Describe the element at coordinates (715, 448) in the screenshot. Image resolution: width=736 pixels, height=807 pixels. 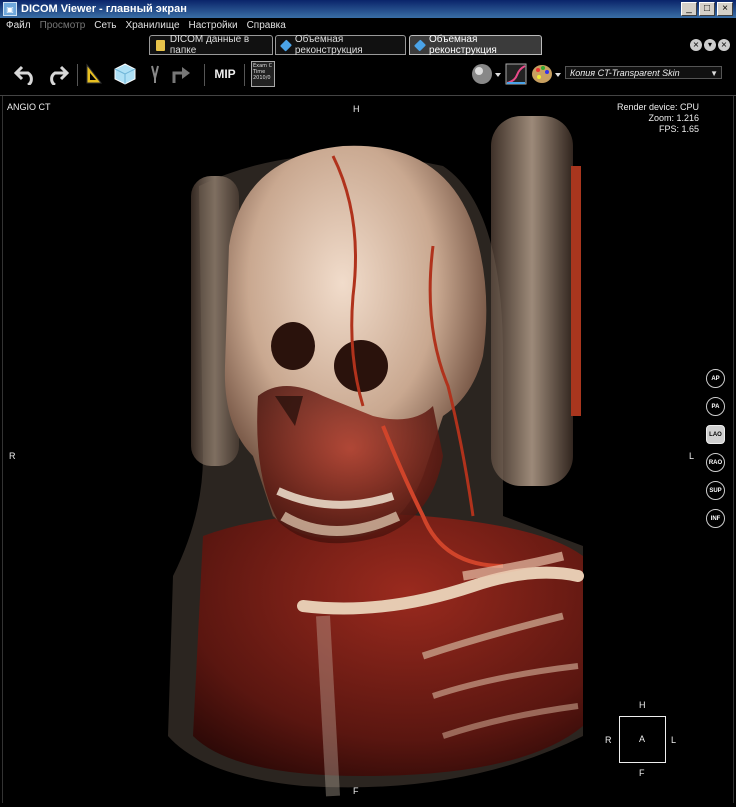
I see `orientation-buttons: AP PA LAO RAO SUP INF` at that location.